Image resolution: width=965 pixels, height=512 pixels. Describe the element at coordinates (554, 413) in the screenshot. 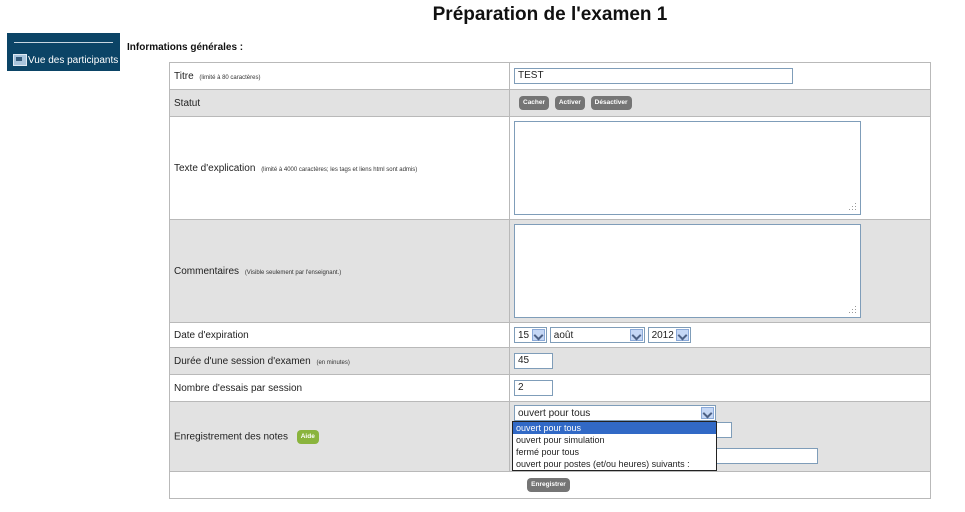

I see `notes-selected-value: ouvert pour tous` at that location.